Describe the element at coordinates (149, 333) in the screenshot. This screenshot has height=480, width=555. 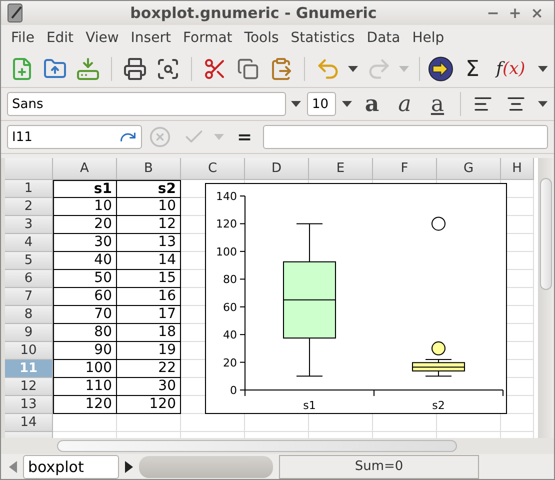
I see `table-cell: 18` at that location.